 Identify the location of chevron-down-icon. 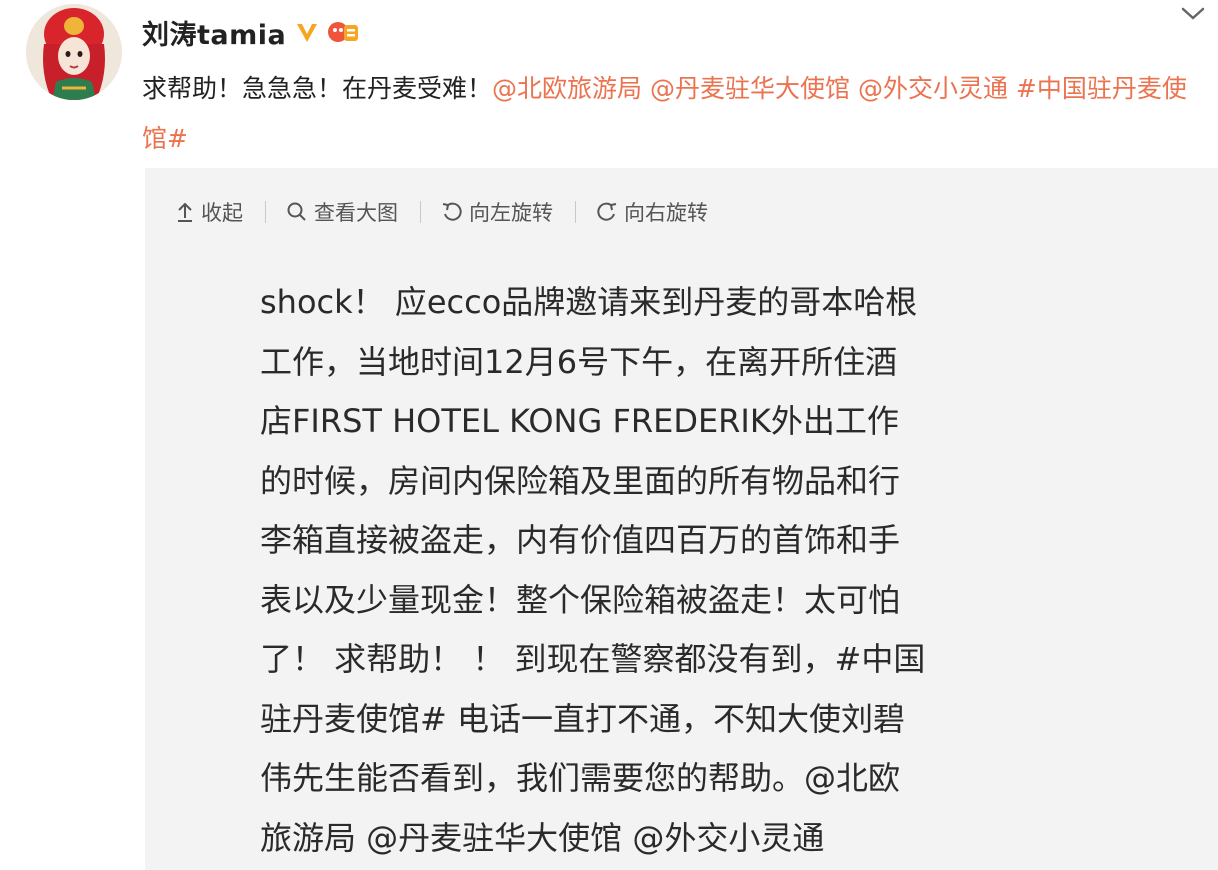
(1193, 14).